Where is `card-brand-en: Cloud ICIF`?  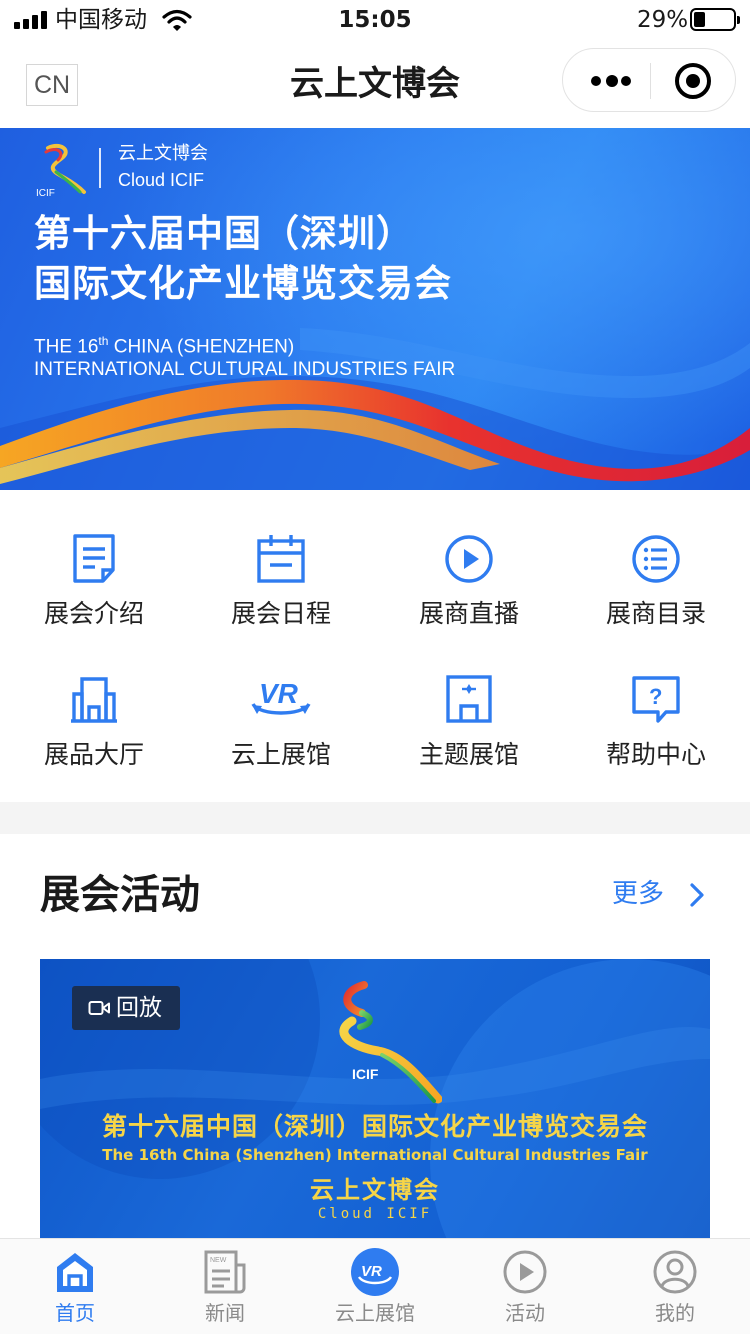 card-brand-en: Cloud ICIF is located at coordinates (375, 1214).